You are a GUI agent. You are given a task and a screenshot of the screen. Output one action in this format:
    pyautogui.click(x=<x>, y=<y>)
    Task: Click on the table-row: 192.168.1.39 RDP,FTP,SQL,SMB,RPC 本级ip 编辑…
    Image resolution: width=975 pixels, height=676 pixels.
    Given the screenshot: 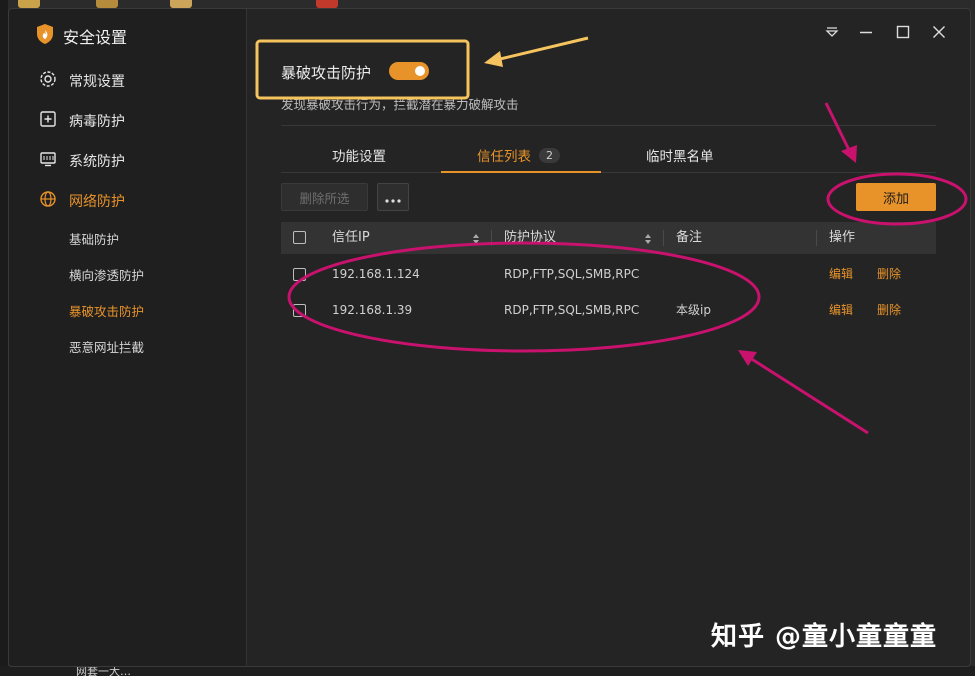 What is the action you would take?
    pyautogui.click(x=608, y=310)
    